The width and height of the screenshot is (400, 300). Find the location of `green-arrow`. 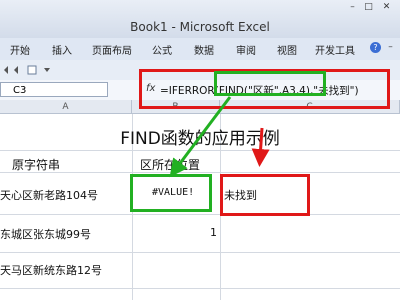

green-arrow is located at coordinates (200, 137).